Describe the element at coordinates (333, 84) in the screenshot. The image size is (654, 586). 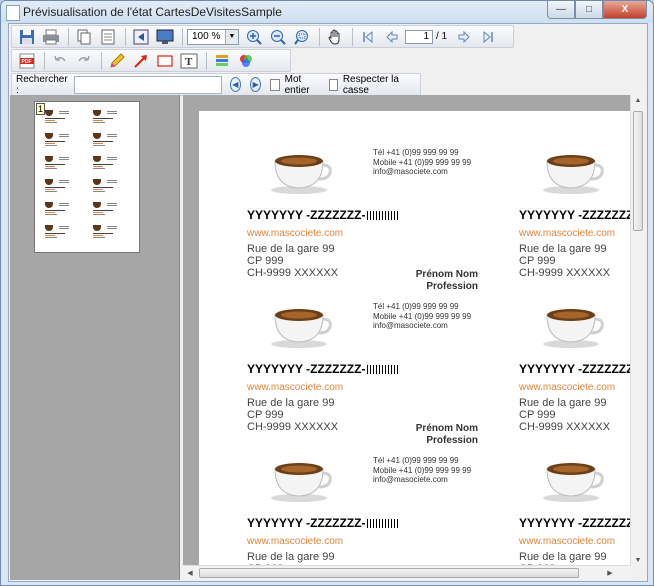
I see `match-case-checkbox` at that location.